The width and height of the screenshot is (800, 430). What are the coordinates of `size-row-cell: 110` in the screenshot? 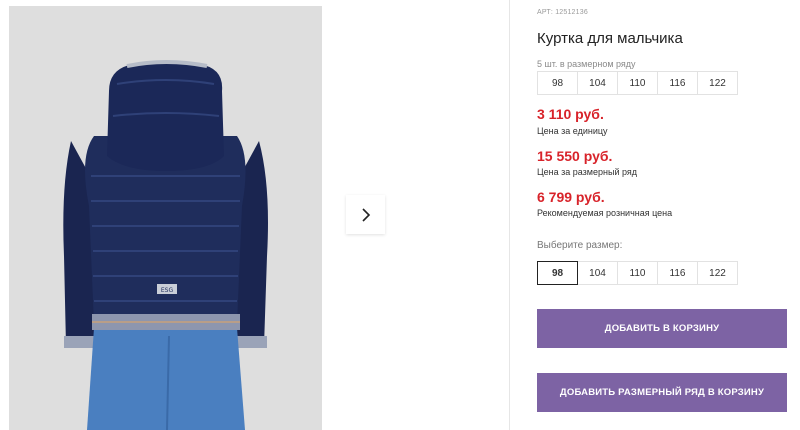 It's located at (637, 83).